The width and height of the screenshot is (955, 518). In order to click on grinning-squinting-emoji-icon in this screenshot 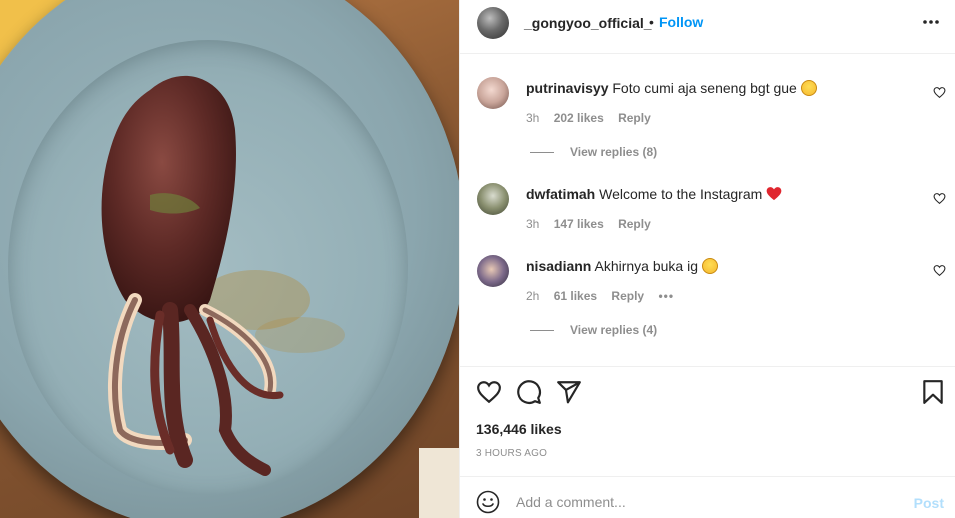, I will do `click(709, 266)`.